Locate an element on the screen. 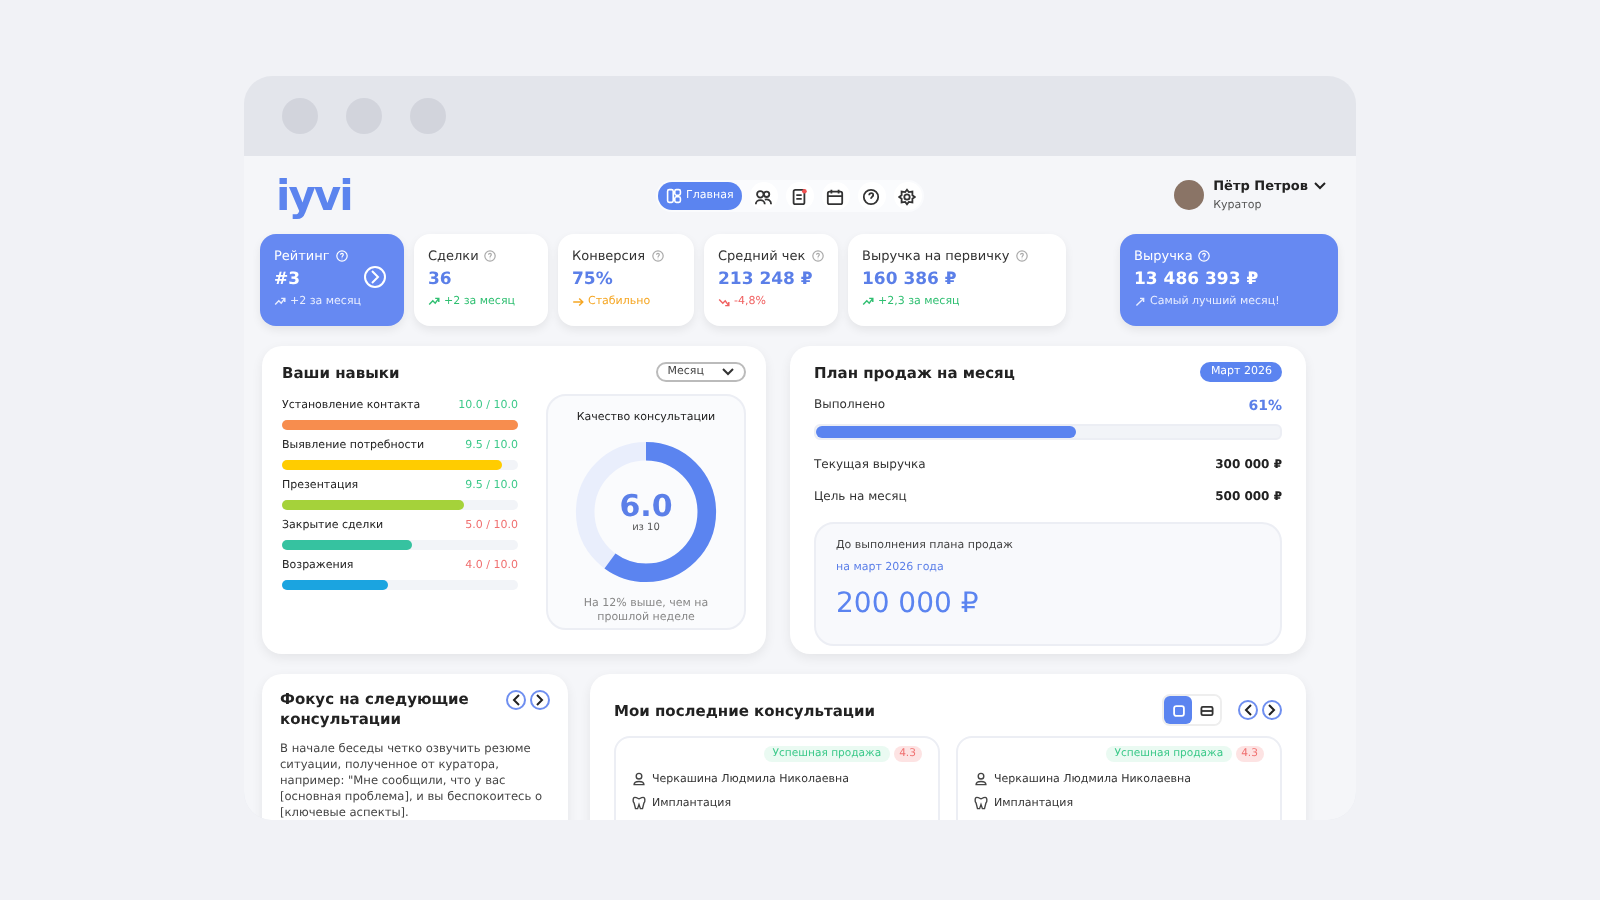  chevron-right-button is located at coordinates (375, 277).